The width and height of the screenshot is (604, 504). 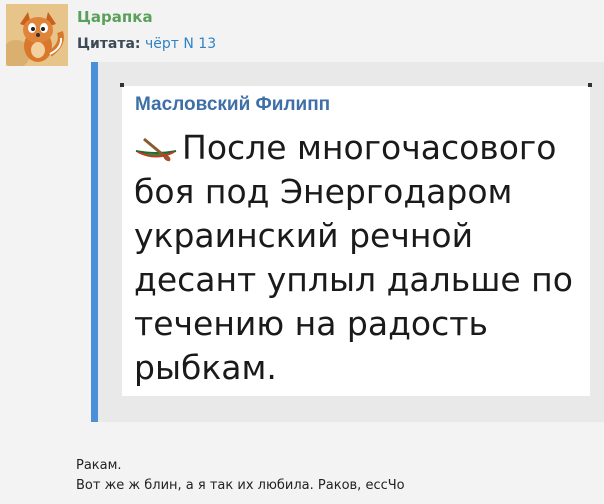 What do you see at coordinates (180, 44) in the screenshot?
I see `quote-author-link: чёрт N 13` at bounding box center [180, 44].